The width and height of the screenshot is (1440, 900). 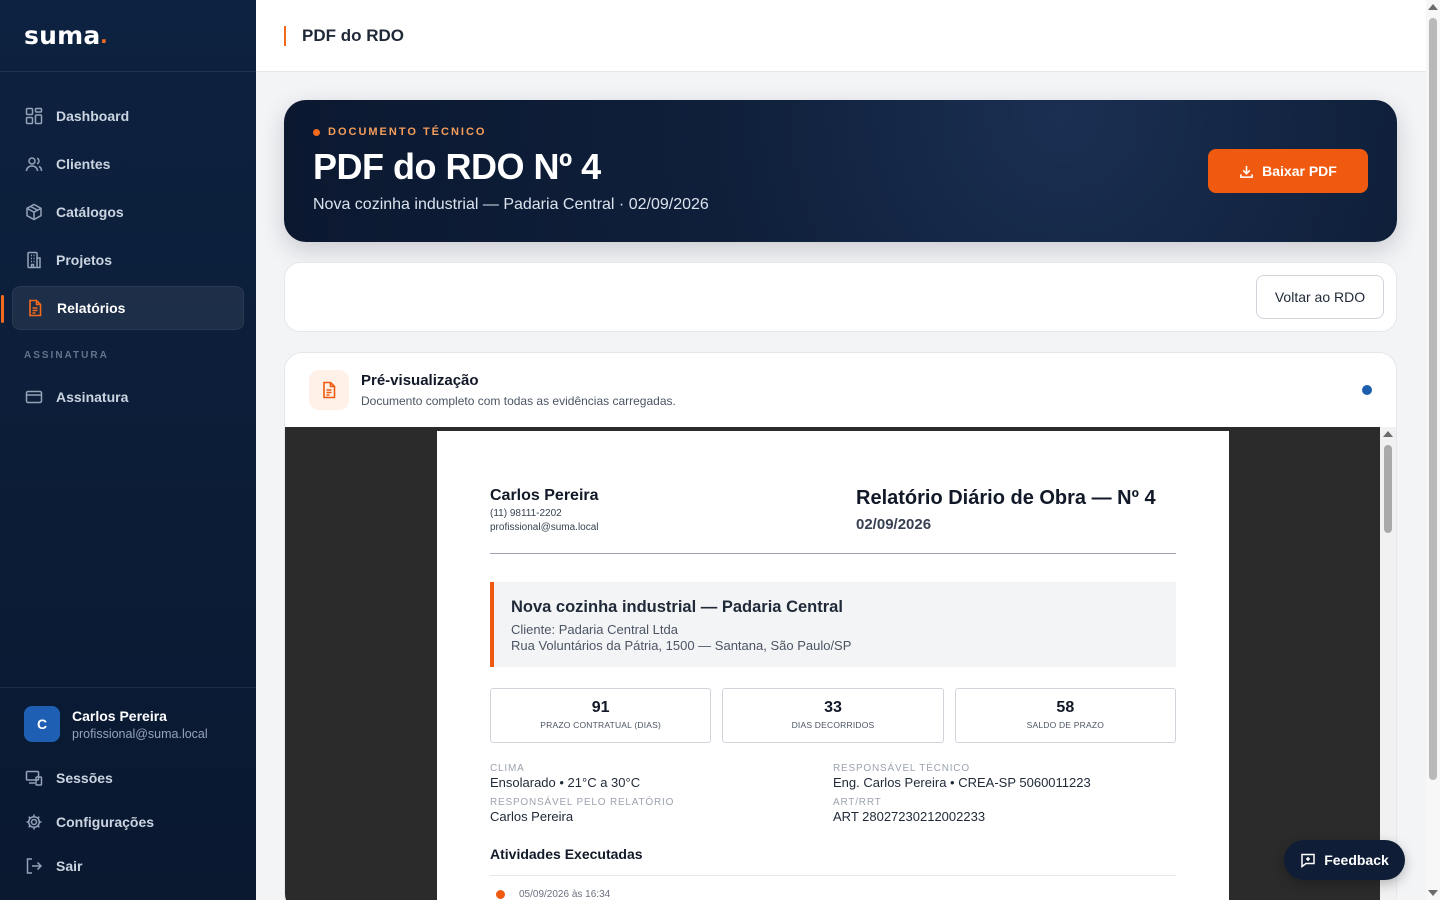 What do you see at coordinates (140, 733) in the screenshot?
I see `user-email: profissional@suma.local` at bounding box center [140, 733].